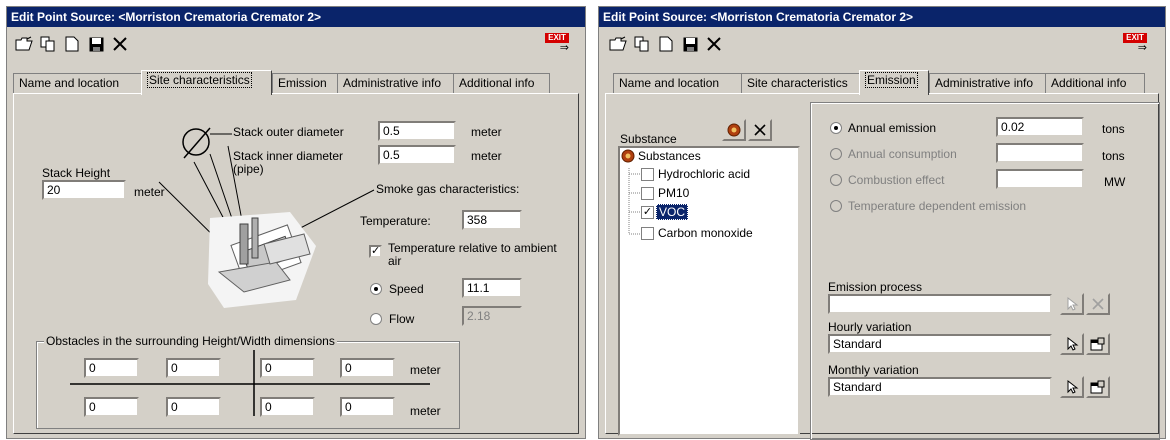 This screenshot has height=440, width=1170. I want to click on tree-root-substances: Substances, so click(669, 156).